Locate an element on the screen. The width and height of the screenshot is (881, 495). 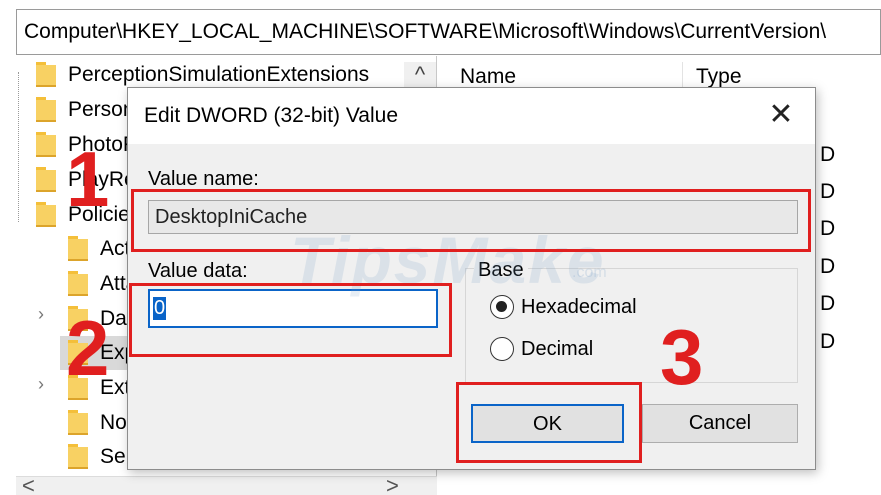
column-header-name: Name is located at coordinates (488, 77).